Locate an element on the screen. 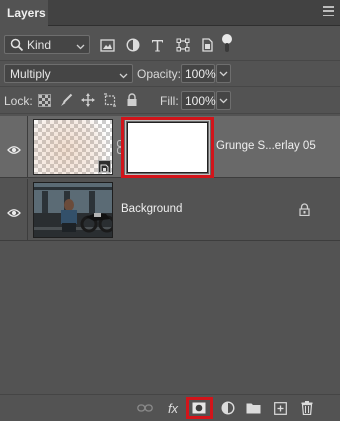  type-layer-filter-icon is located at coordinates (157, 45).